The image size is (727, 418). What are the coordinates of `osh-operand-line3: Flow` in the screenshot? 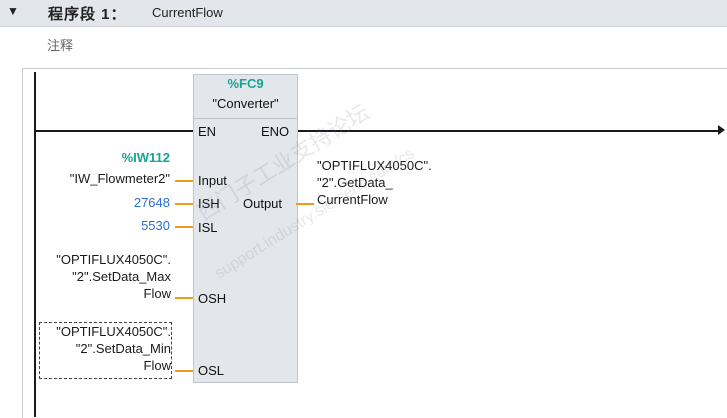 It's located at (157, 293).